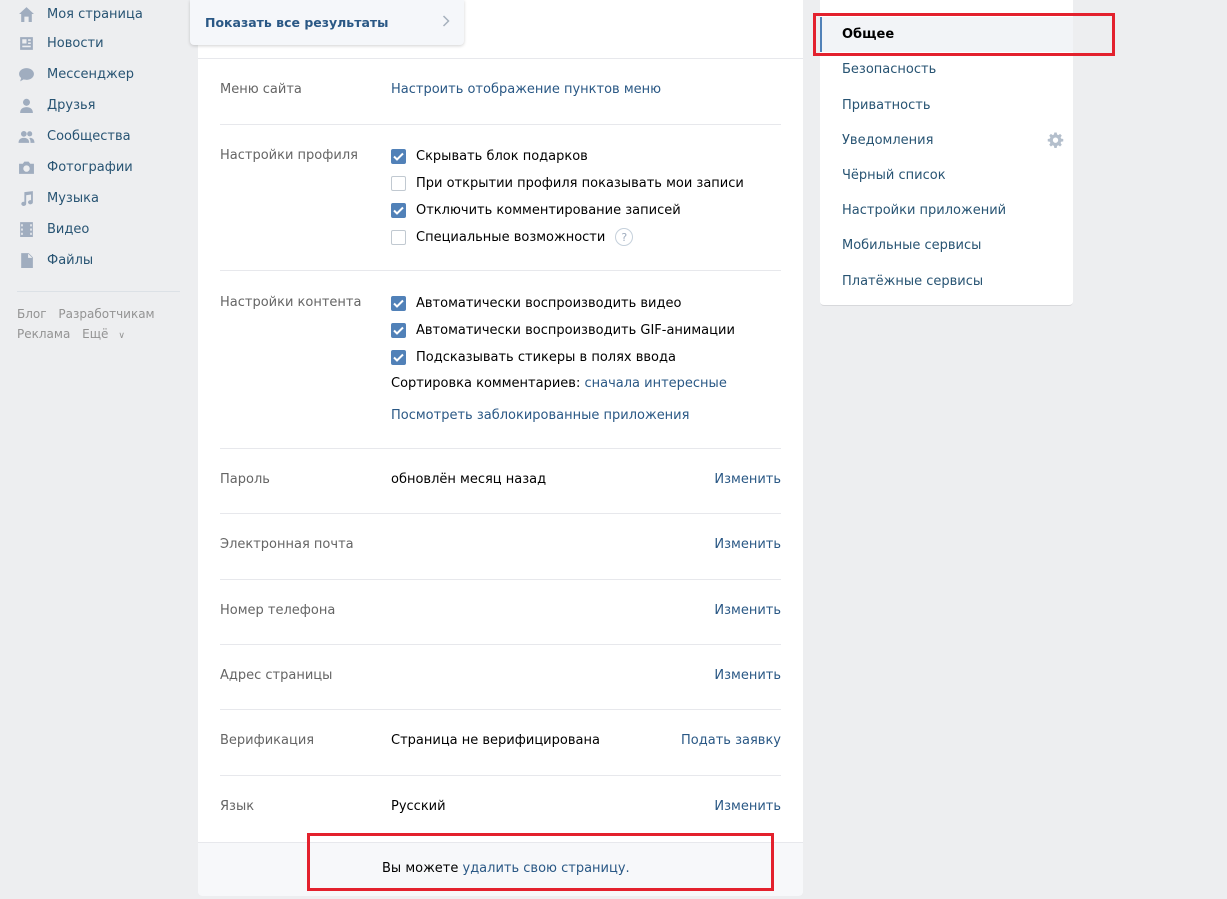  I want to click on blocked-apps-link: Посмотреть заблокированные приложения, so click(540, 415).